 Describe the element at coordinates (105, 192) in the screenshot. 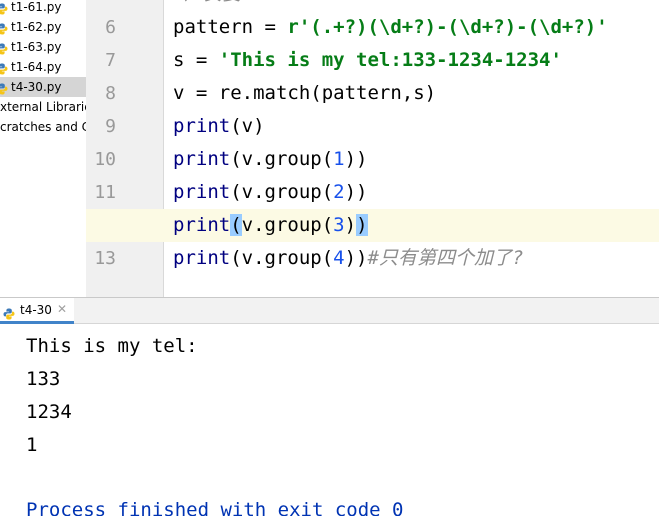

I see `line-number: 11` at that location.